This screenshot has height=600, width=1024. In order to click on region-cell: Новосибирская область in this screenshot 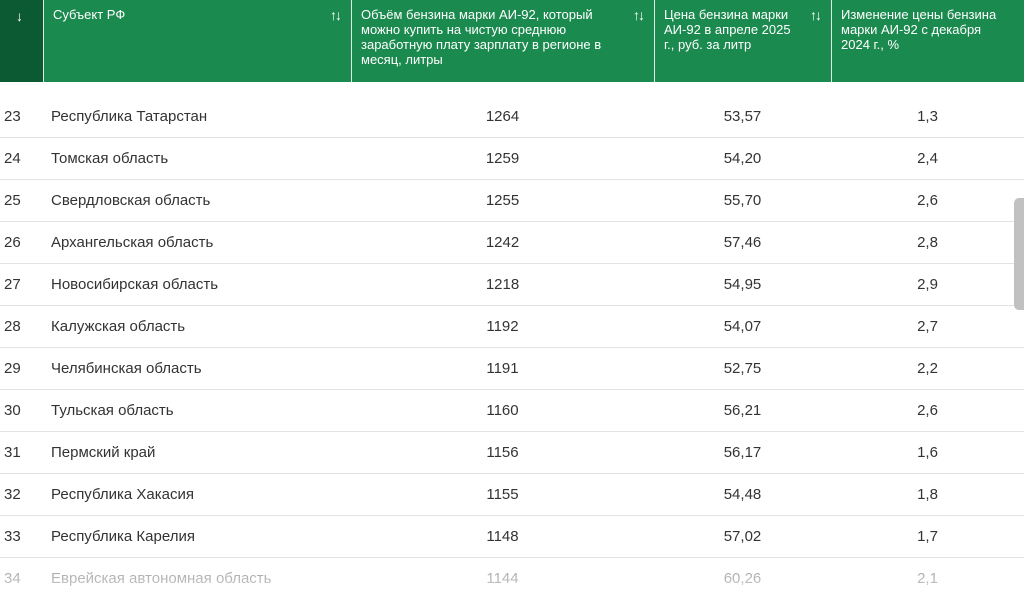, I will do `click(135, 284)`.